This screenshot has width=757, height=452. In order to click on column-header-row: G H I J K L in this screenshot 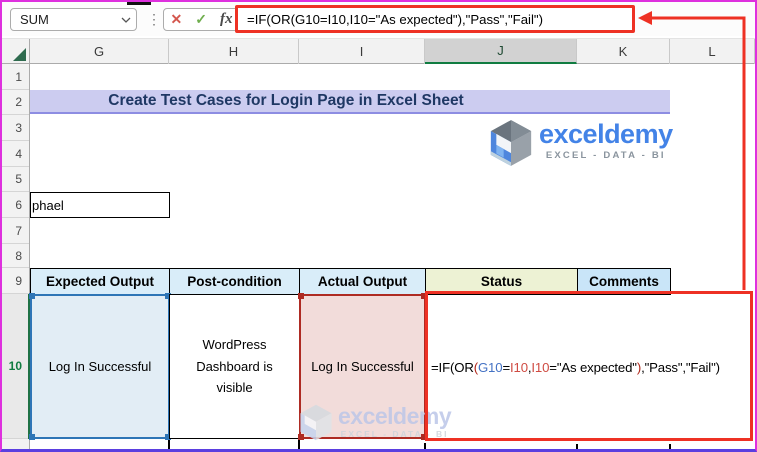, I will do `click(378, 51)`.